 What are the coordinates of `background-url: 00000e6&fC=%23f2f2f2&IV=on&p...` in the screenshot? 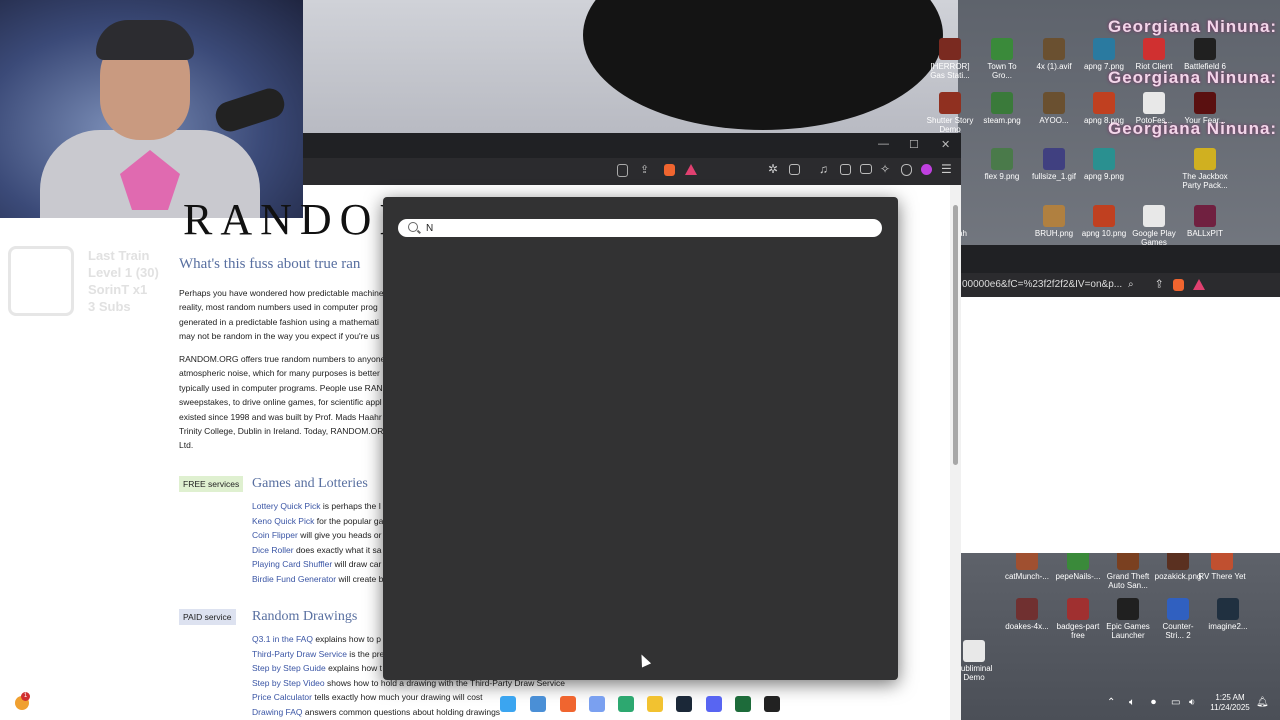 It's located at (1042, 284).